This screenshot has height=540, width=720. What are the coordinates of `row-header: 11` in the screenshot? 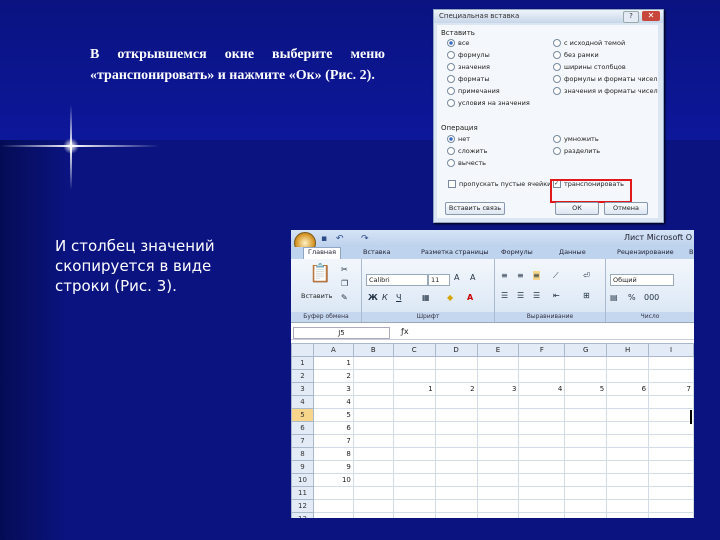 It's located at (302, 493).